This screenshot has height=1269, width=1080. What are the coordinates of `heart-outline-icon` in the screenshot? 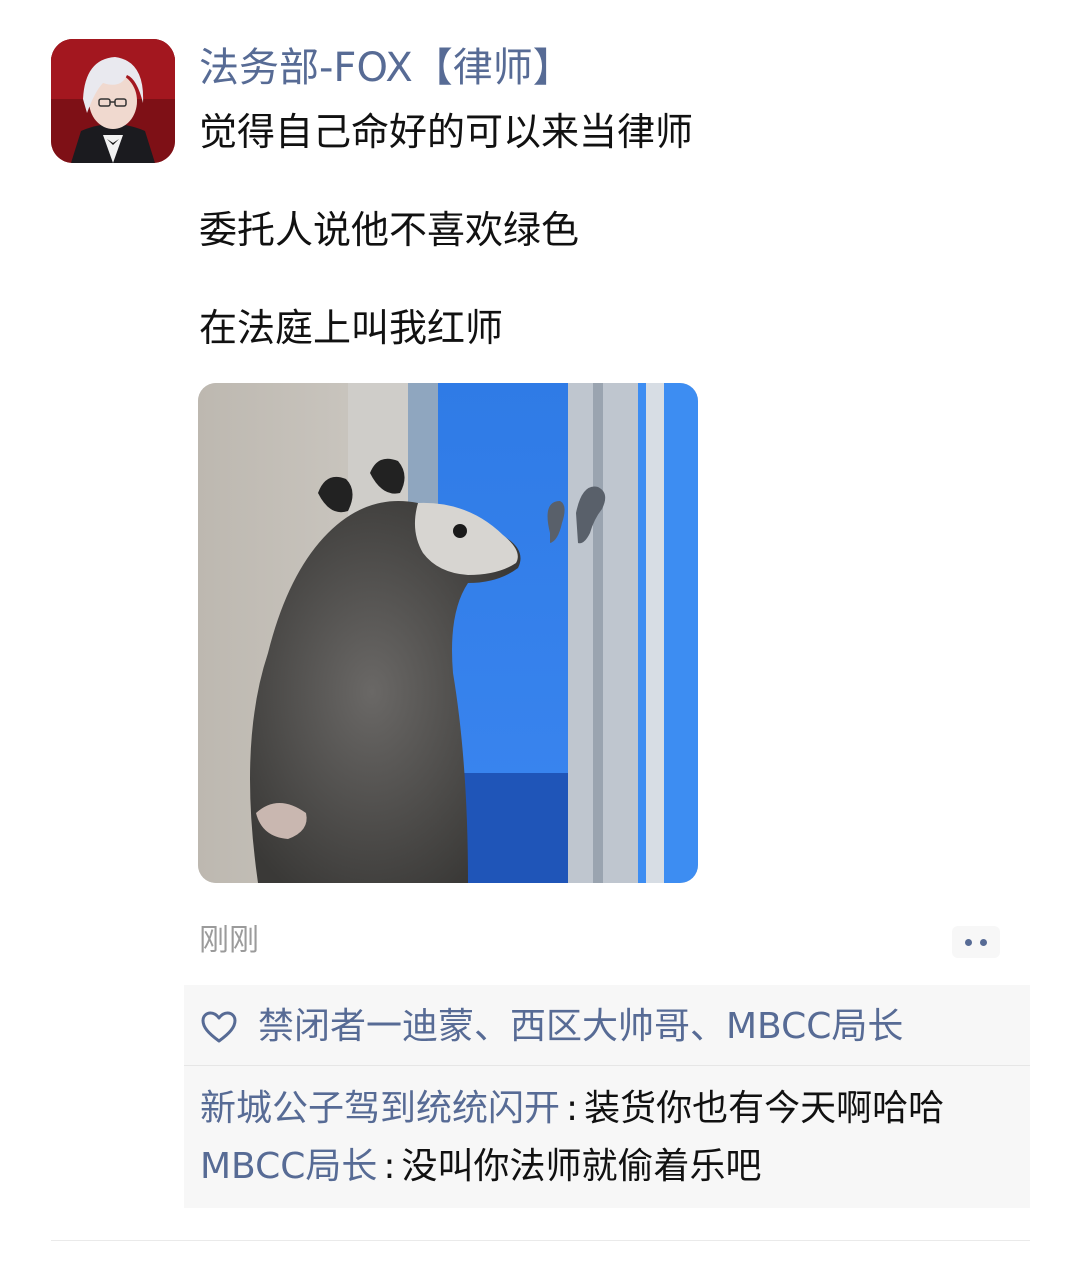 It's located at (219, 1027).